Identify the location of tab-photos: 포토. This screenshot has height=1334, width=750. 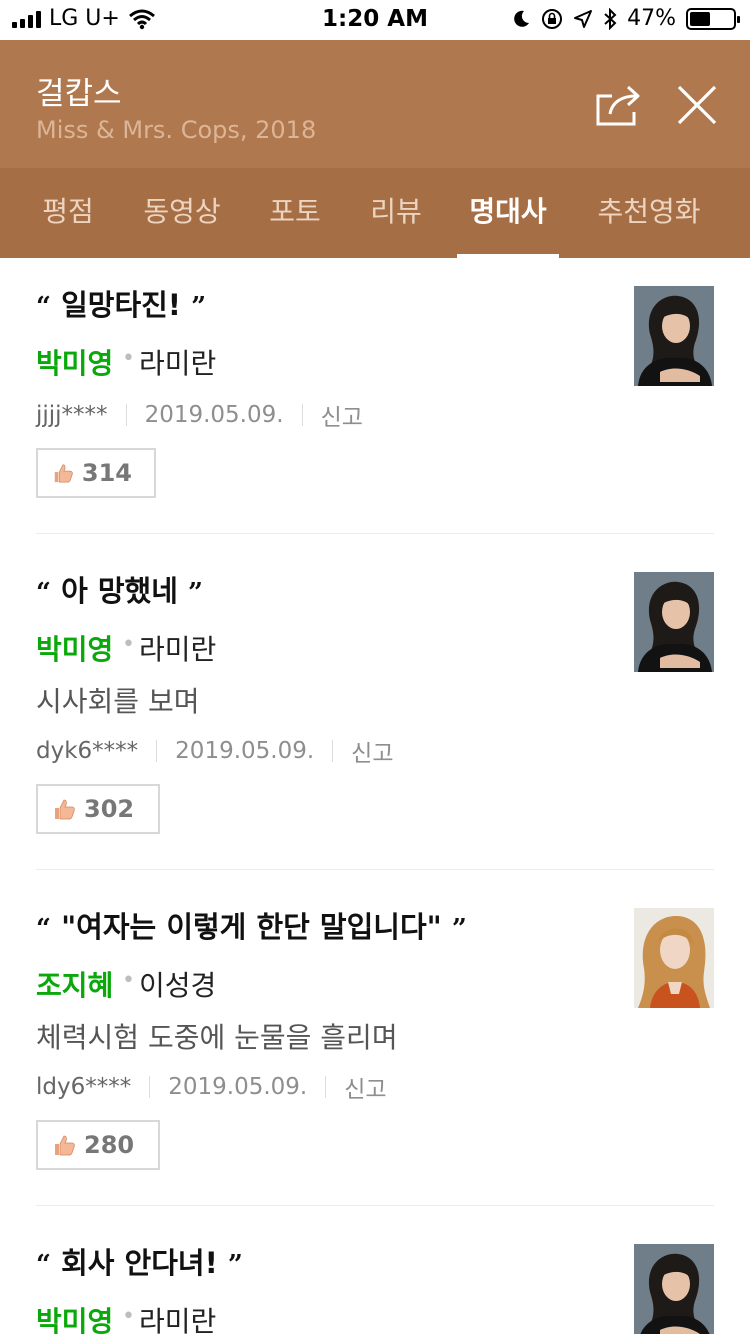
(295, 213).